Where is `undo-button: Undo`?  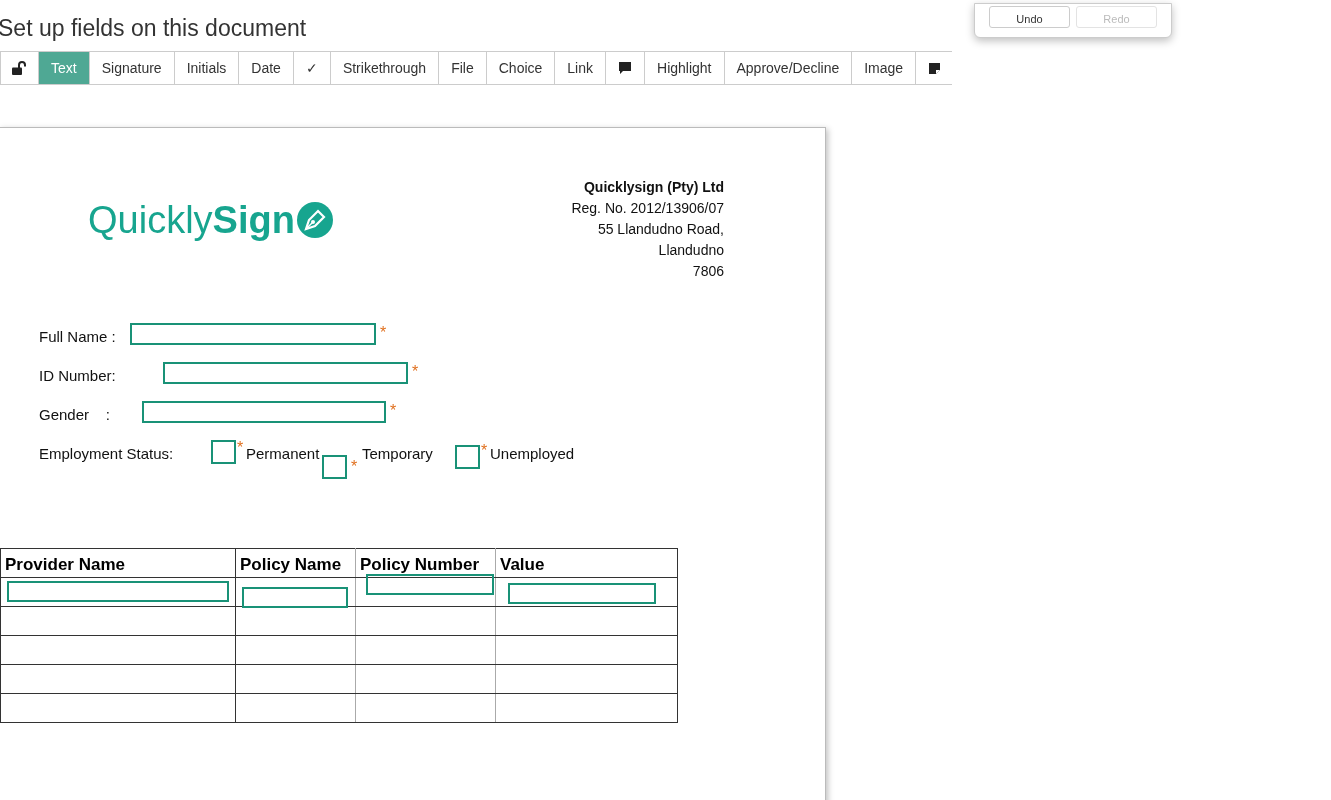
undo-button: Undo is located at coordinates (1029, 17).